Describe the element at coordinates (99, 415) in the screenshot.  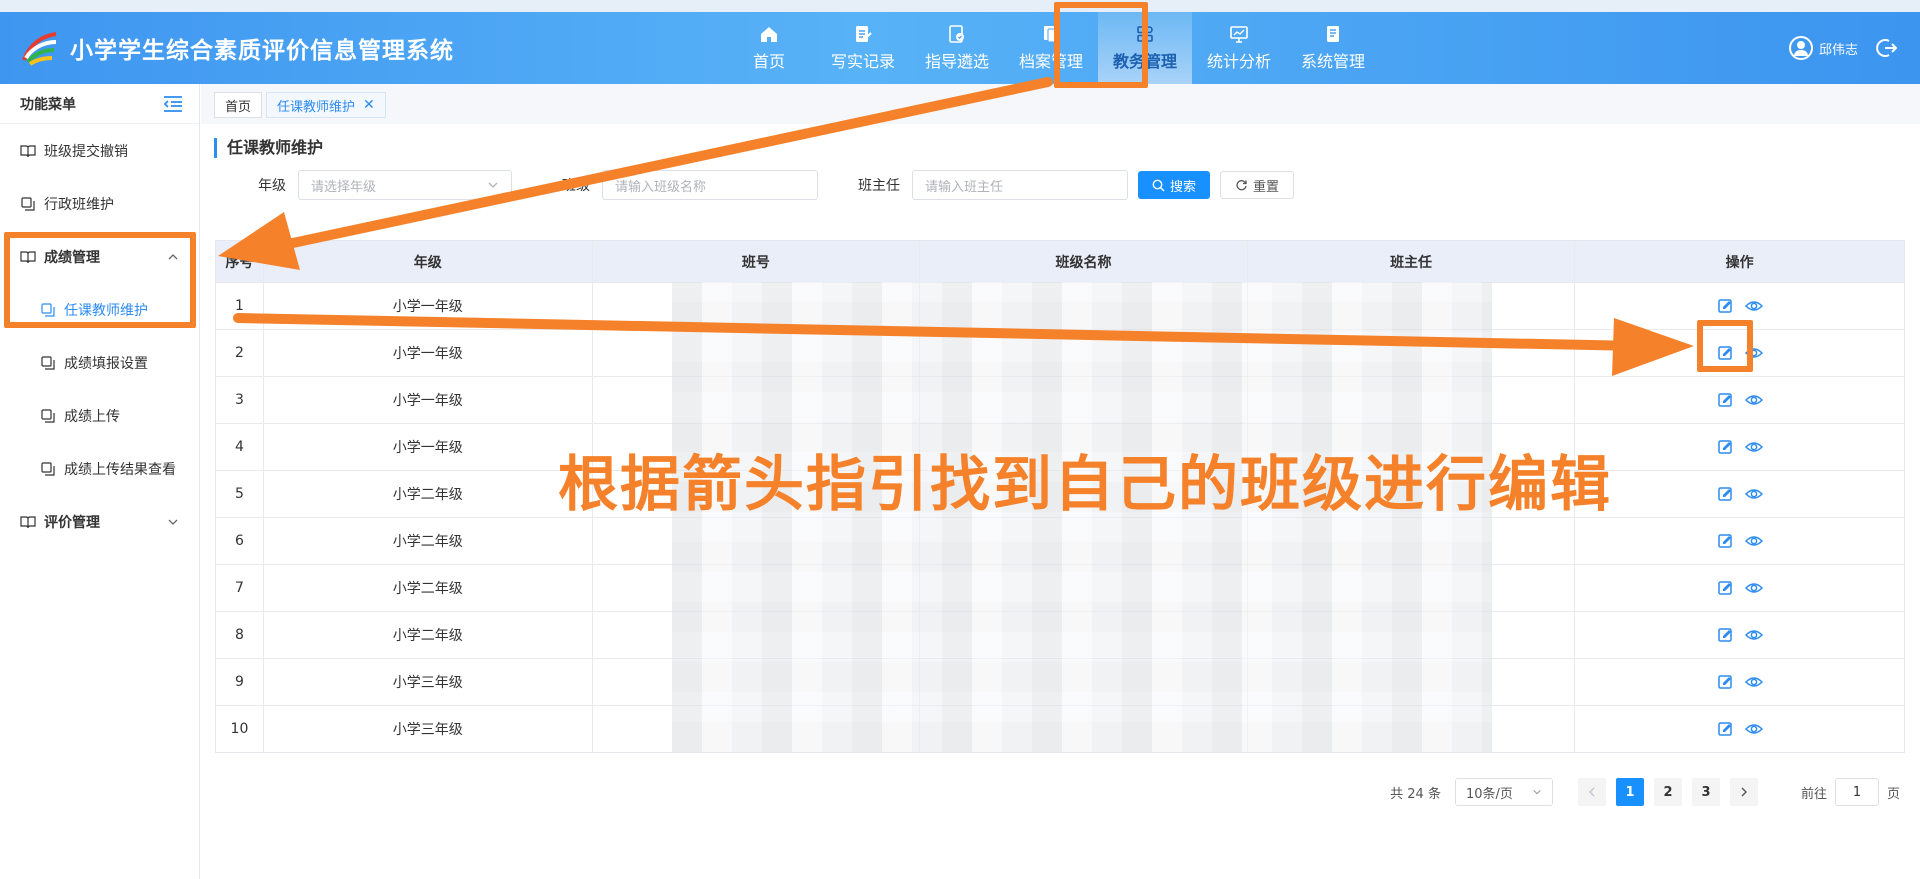
I see `sidebar-item-grade-upload: 成绩上传` at that location.